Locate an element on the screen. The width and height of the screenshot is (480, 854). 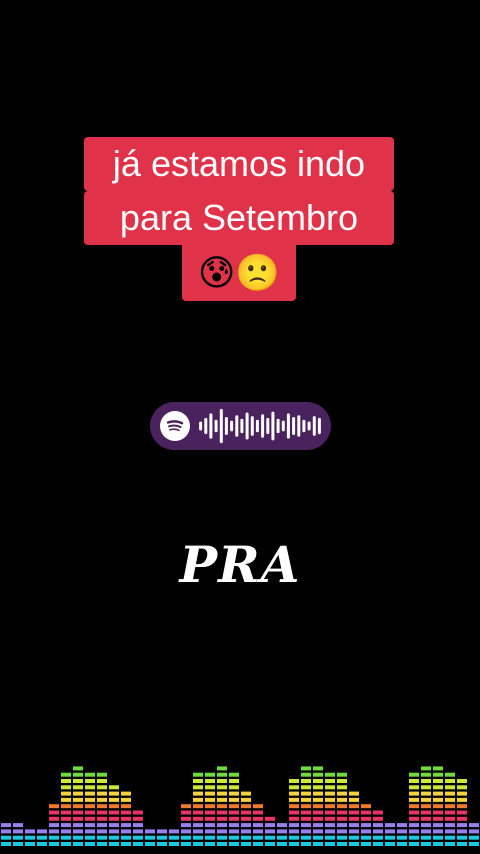
spotify-code is located at coordinates (240, 426).